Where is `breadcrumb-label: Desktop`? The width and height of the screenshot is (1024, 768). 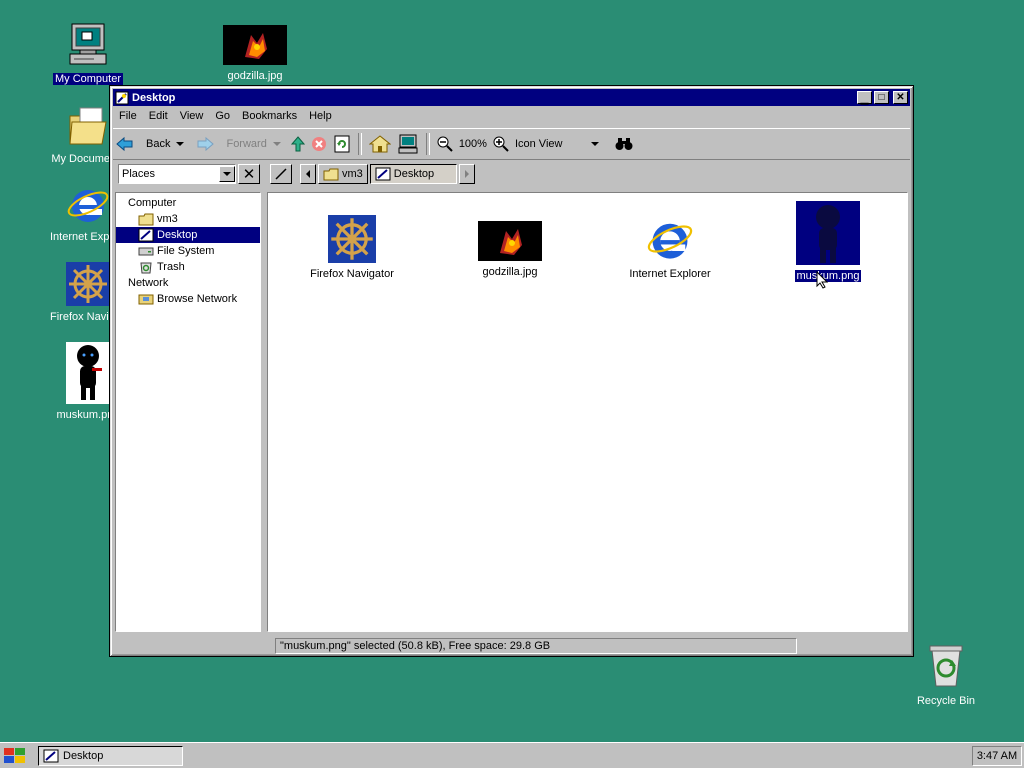 breadcrumb-label: Desktop is located at coordinates (414, 174).